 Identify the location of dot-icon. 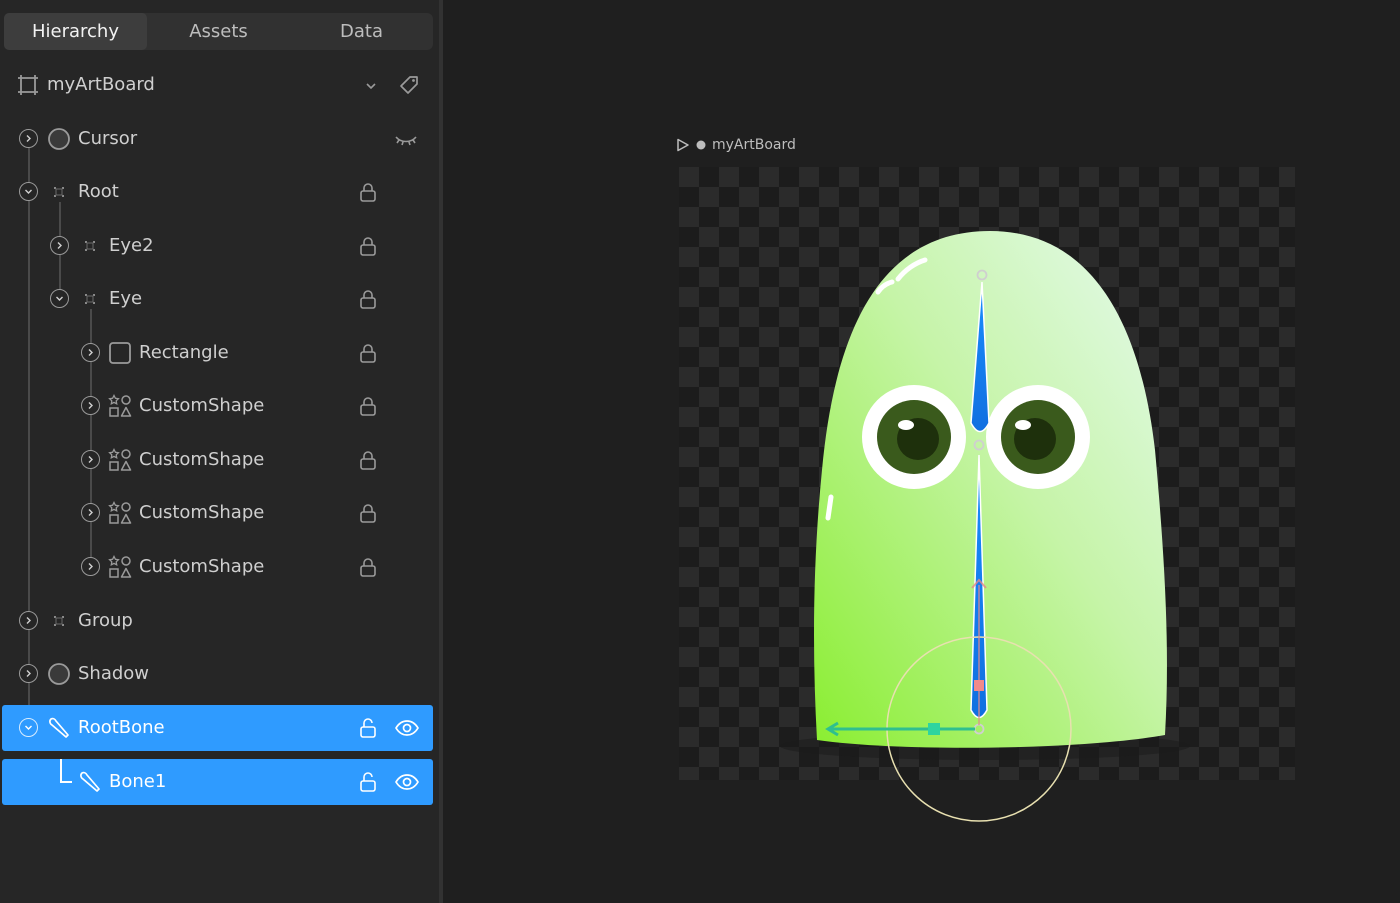
(701, 145).